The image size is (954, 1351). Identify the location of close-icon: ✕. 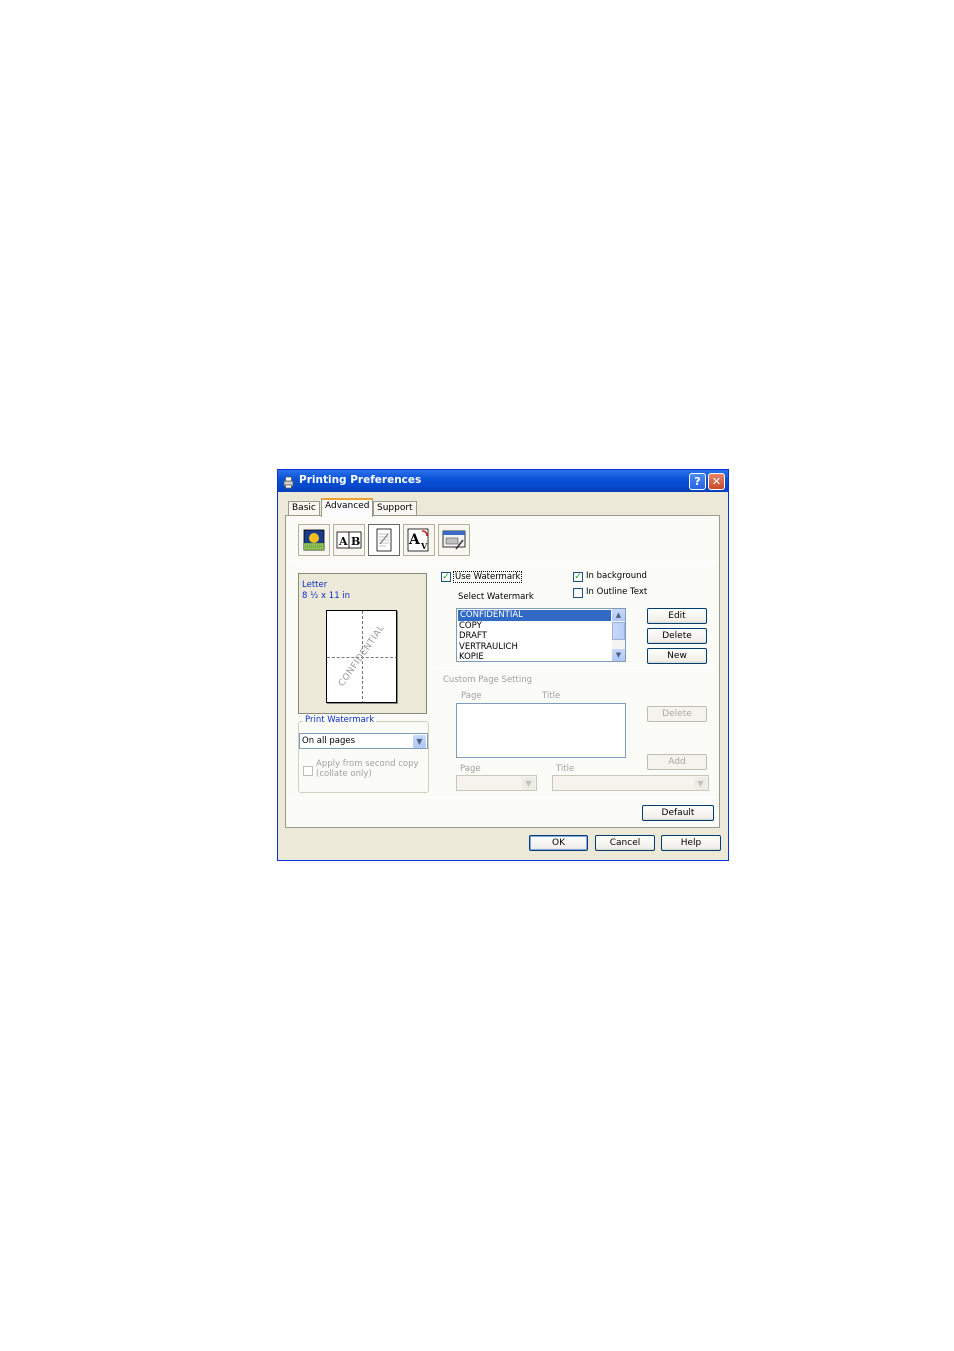
(716, 481).